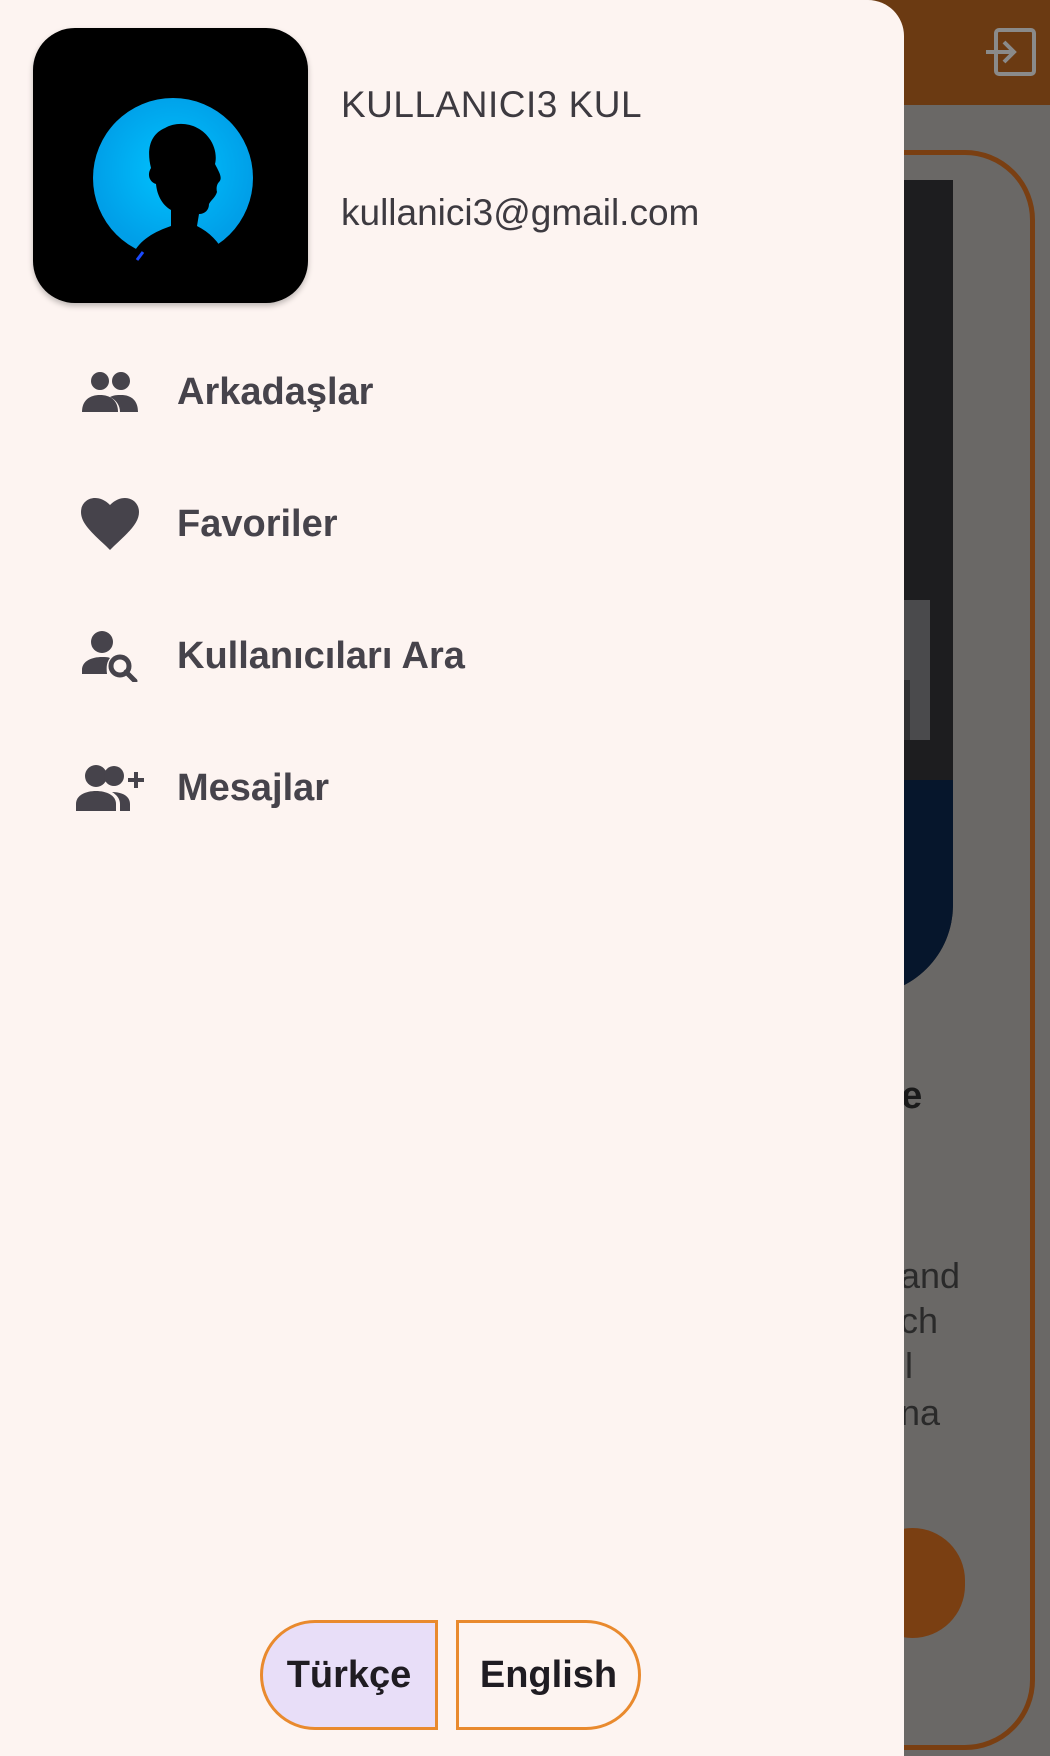  What do you see at coordinates (1012, 52) in the screenshot?
I see `logout-icon` at bounding box center [1012, 52].